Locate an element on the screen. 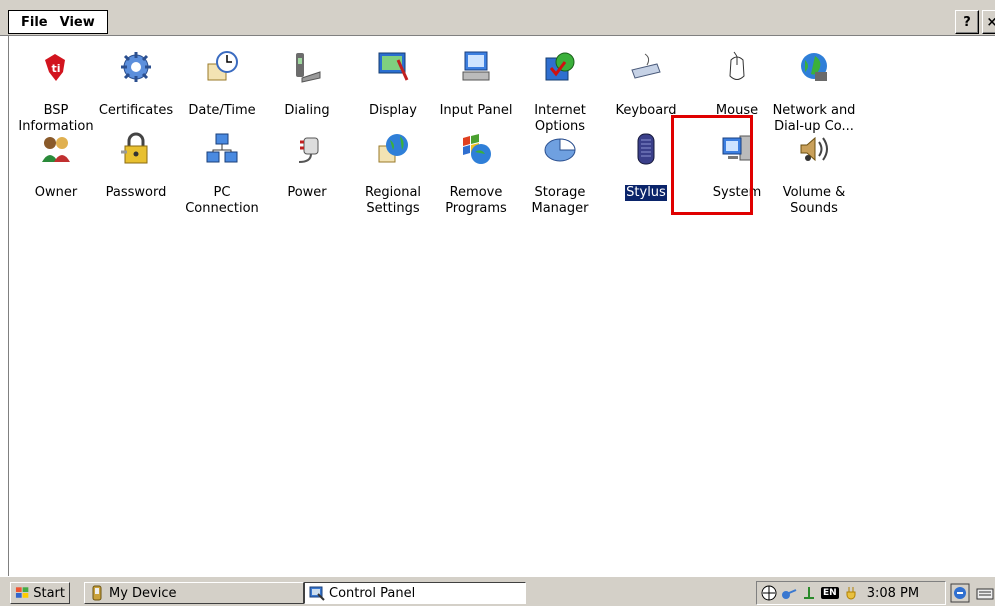  control-panel-item-label: Keyboard is located at coordinates (646, 110).